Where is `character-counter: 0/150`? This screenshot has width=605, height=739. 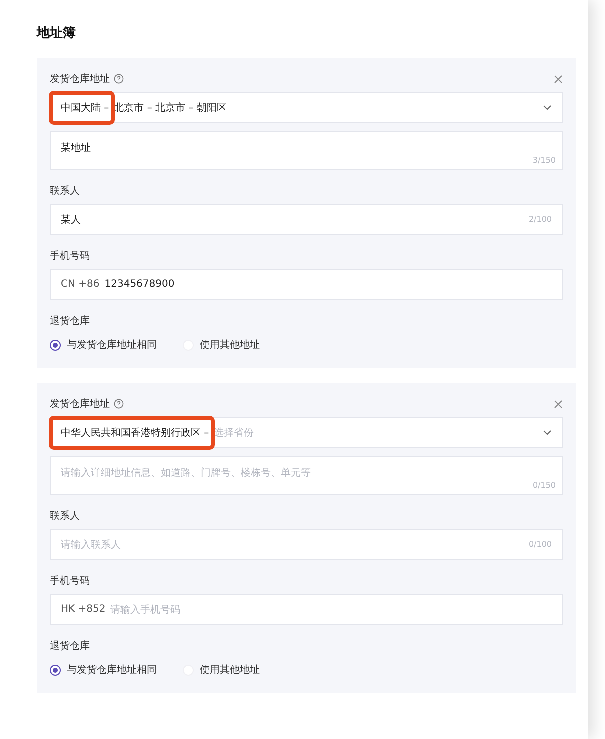
character-counter: 0/150 is located at coordinates (544, 485).